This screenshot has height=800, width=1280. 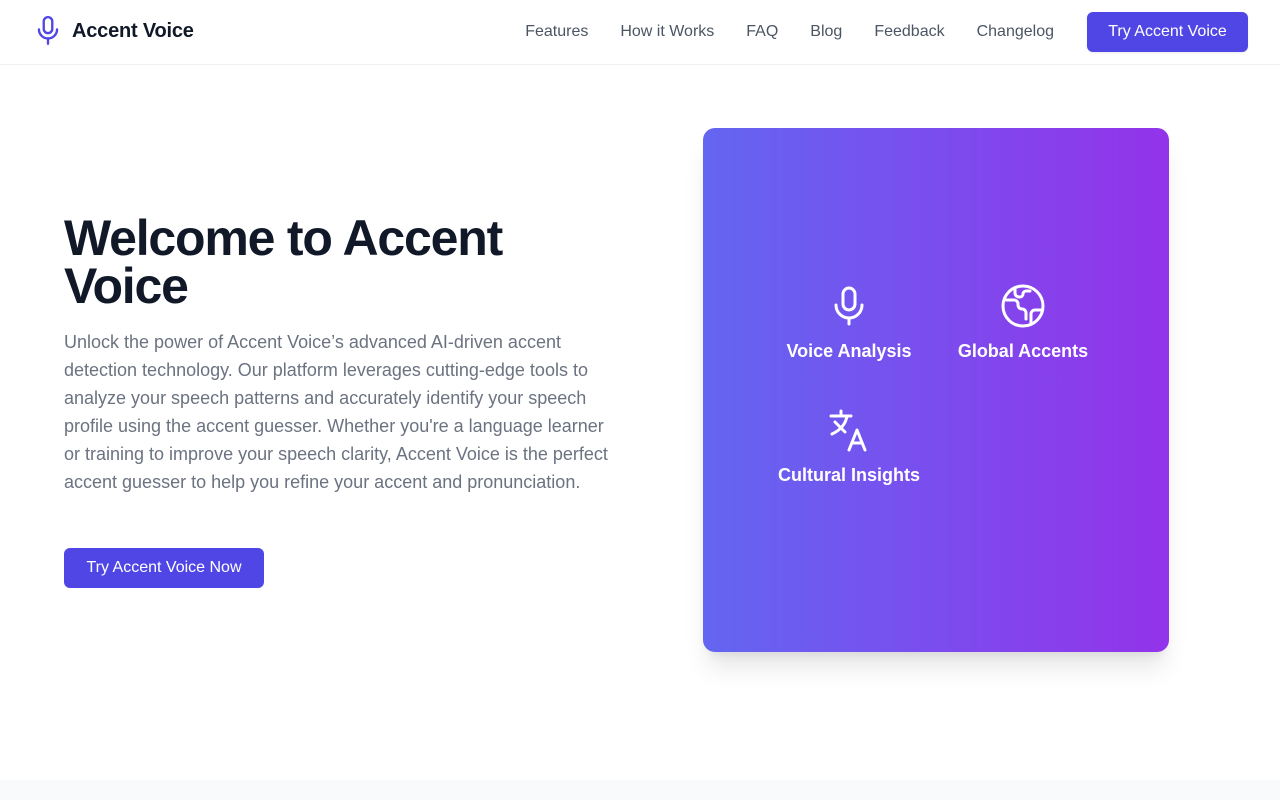 I want to click on next-section-edge, so click(x=640, y=790).